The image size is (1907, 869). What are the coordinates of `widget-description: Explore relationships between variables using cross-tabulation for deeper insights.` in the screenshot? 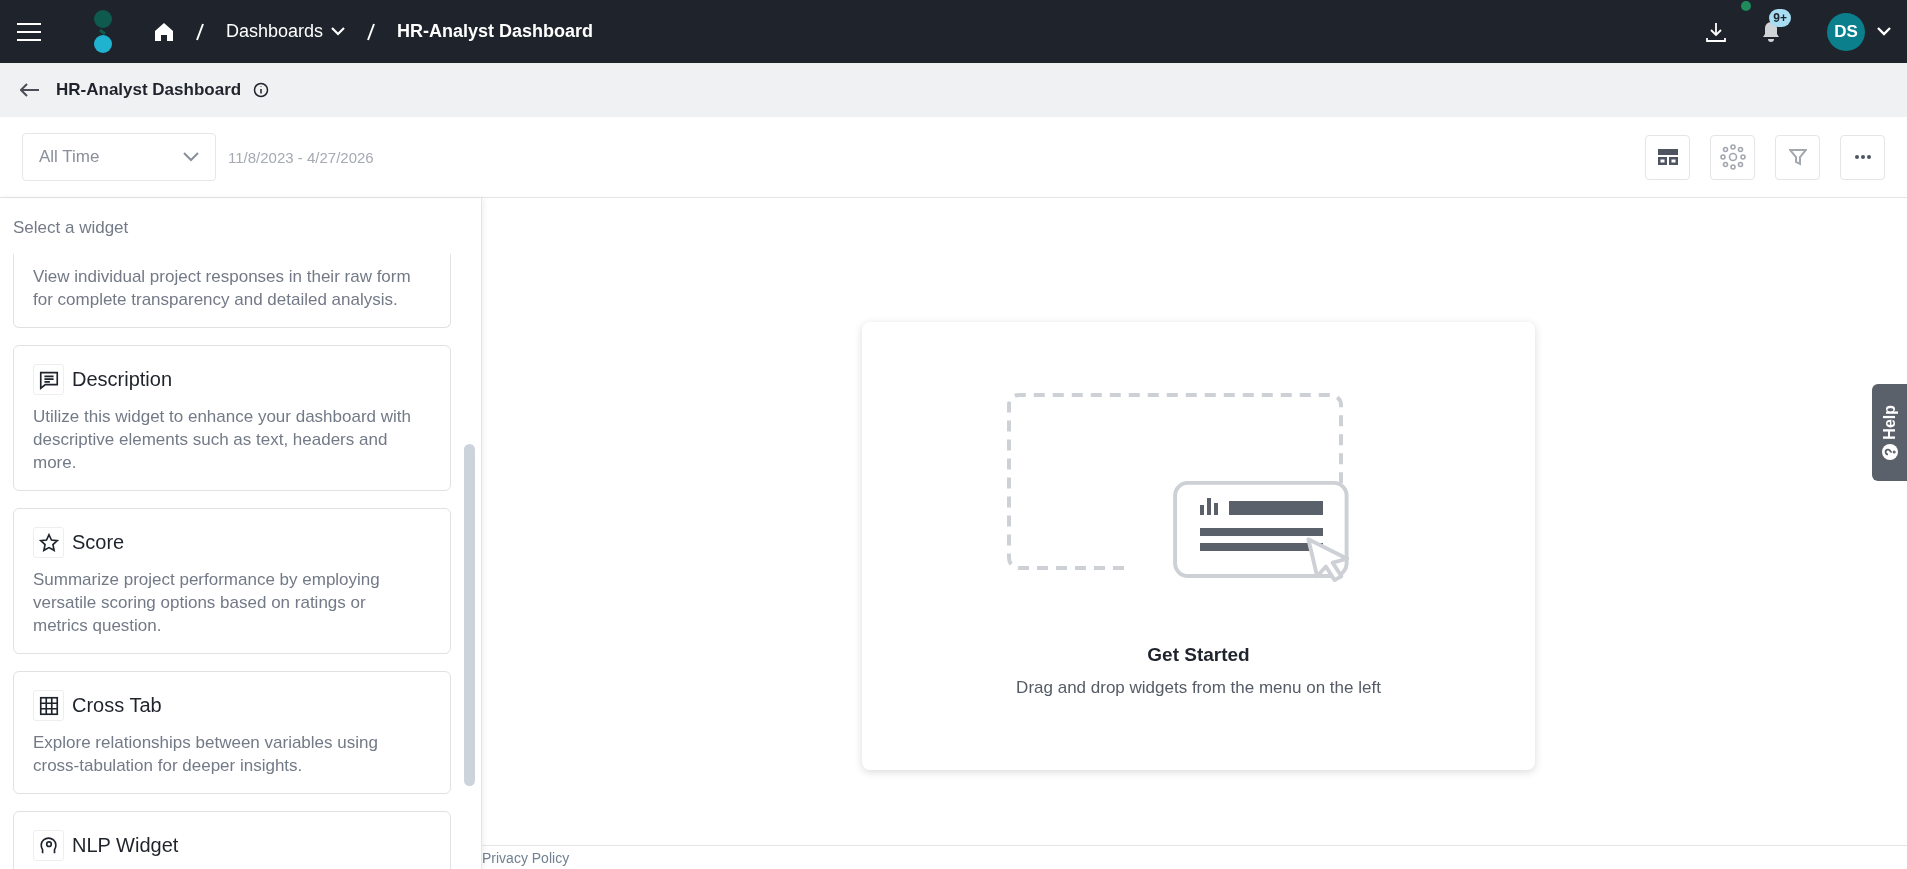 It's located at (206, 754).